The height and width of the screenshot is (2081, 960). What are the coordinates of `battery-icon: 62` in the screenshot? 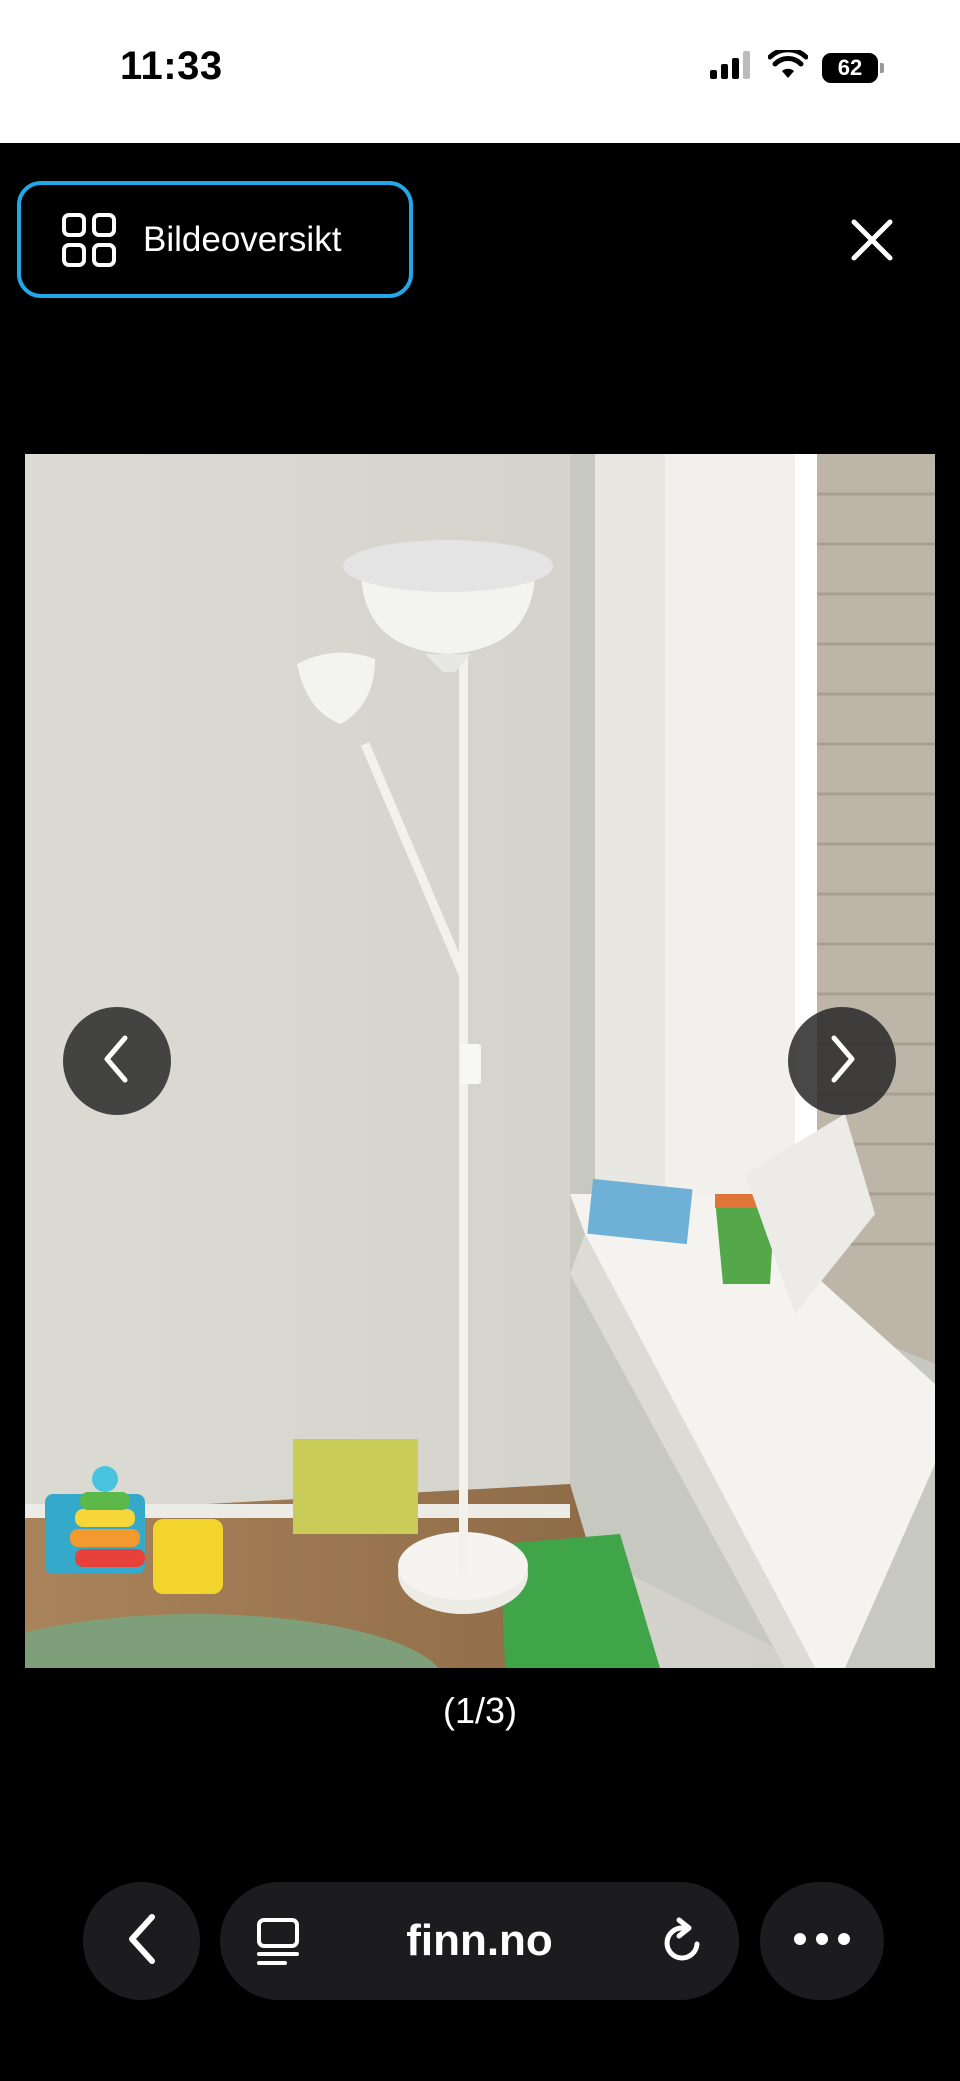 It's located at (853, 67).